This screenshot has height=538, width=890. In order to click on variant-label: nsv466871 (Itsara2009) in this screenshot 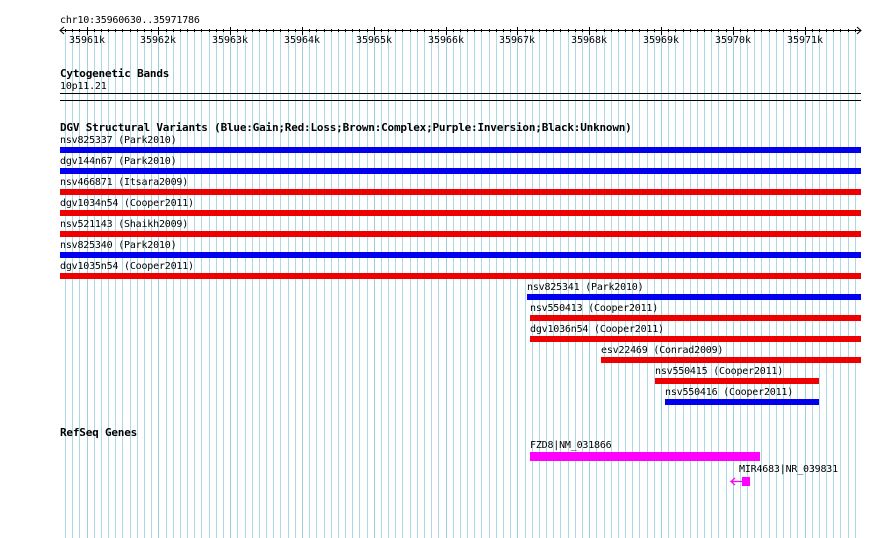, I will do `click(124, 182)`.